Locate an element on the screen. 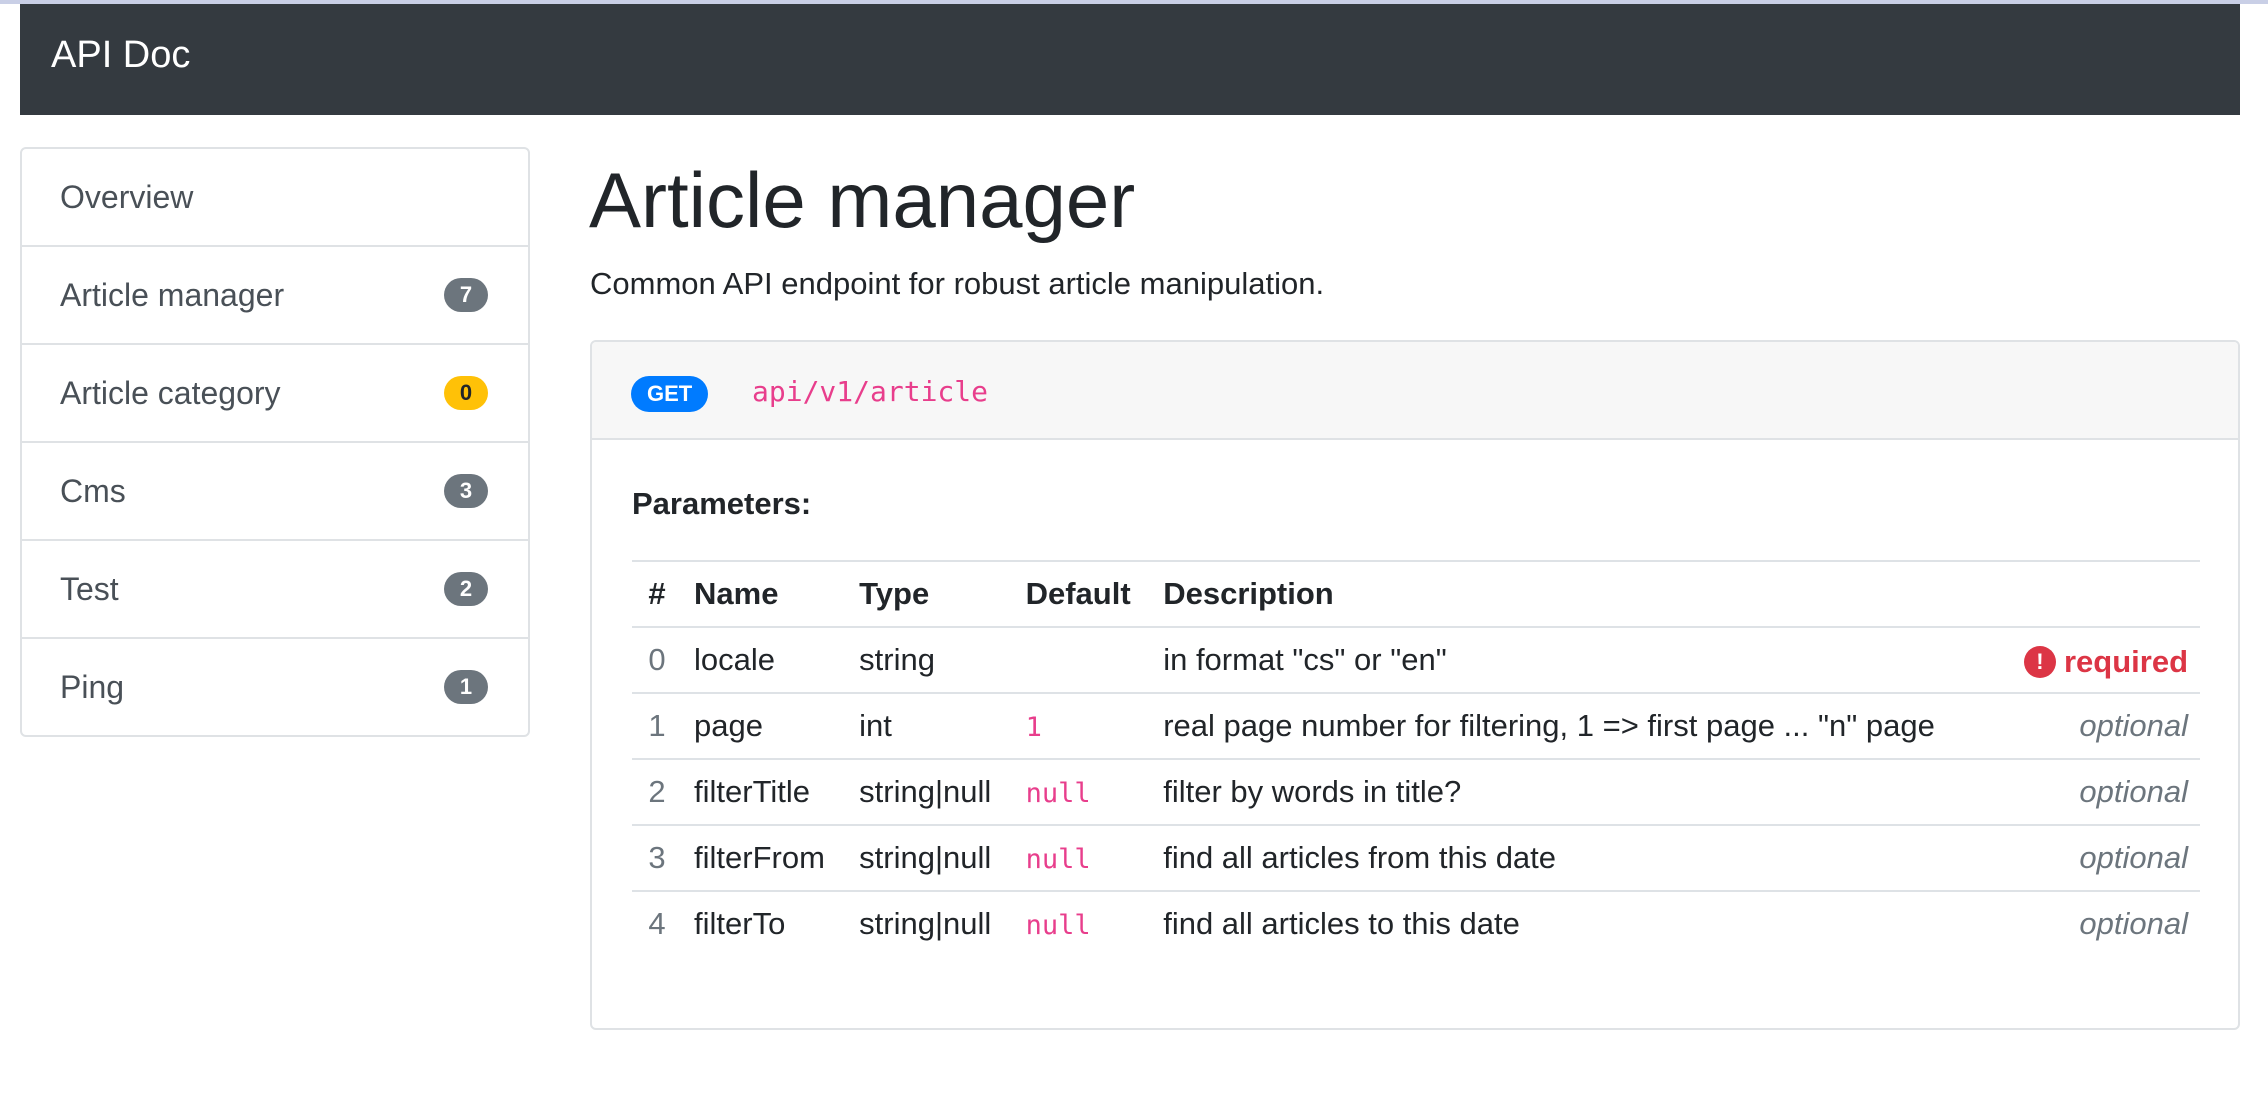 The height and width of the screenshot is (1108, 2268). column-header-name: Name is located at coordinates (765, 593).